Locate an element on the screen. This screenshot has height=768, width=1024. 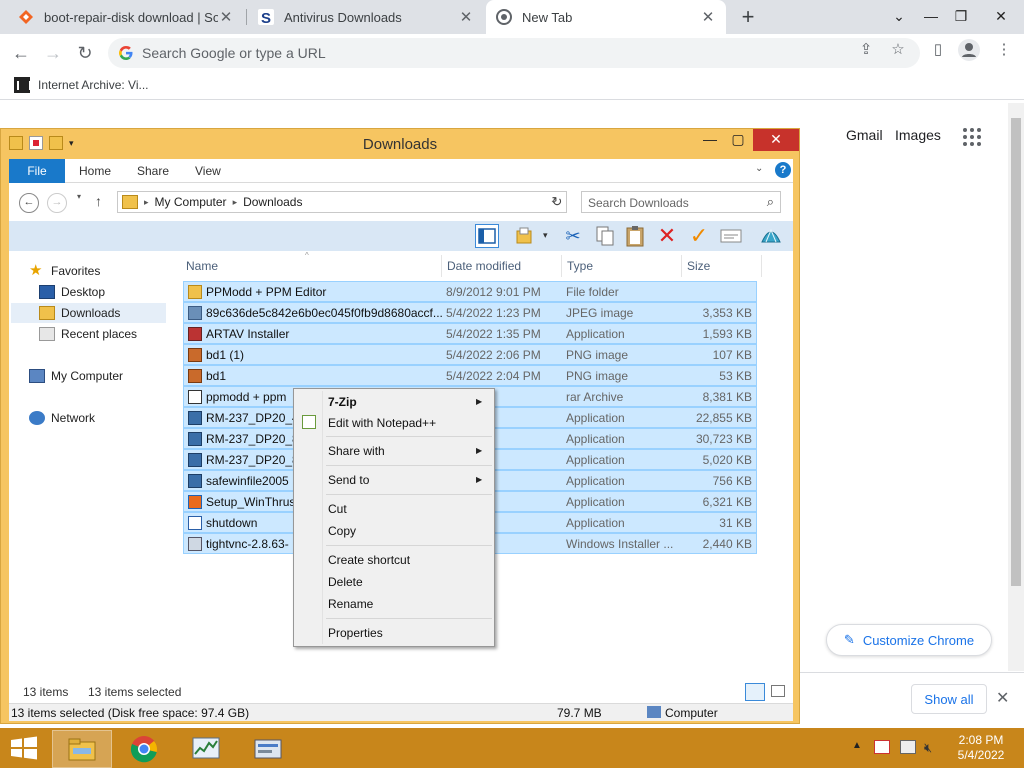
tab-new-tab: New Tab ✕ is located at coordinates (606, 17).